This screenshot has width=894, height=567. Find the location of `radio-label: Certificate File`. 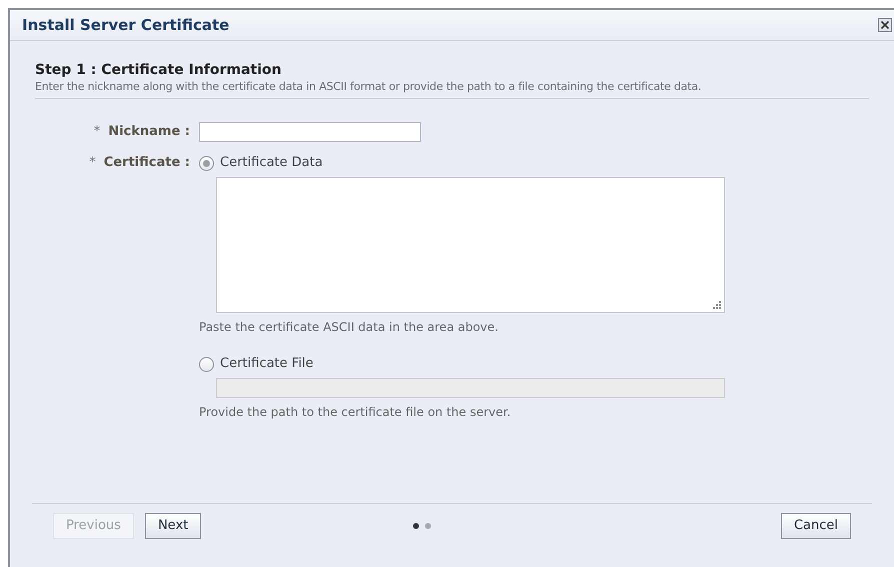

radio-label: Certificate File is located at coordinates (267, 364).